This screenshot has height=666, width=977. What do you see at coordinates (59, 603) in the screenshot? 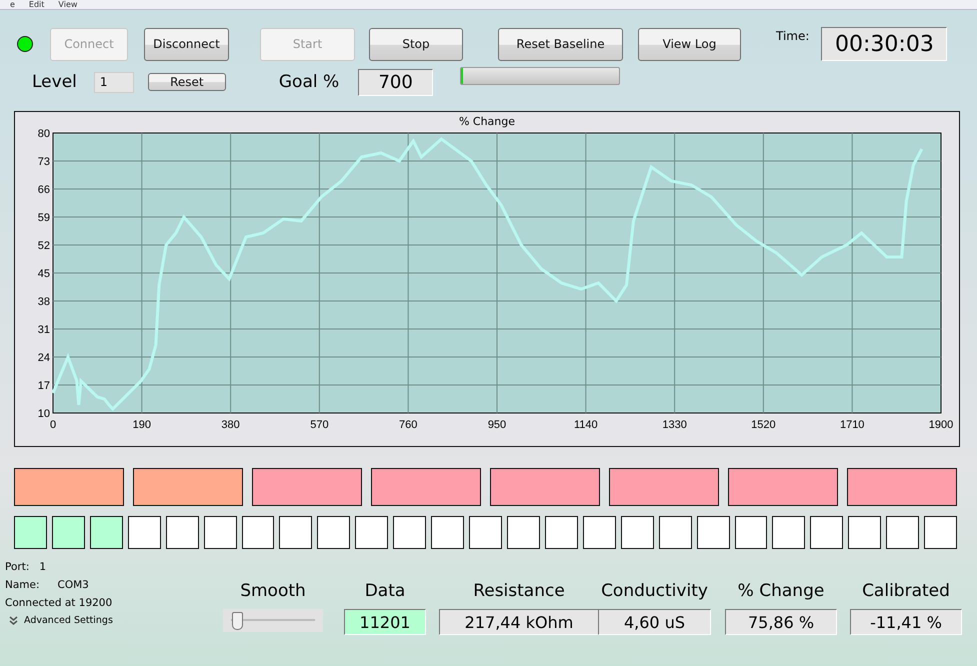
I see `connection-status: Connected at 19200` at bounding box center [59, 603].